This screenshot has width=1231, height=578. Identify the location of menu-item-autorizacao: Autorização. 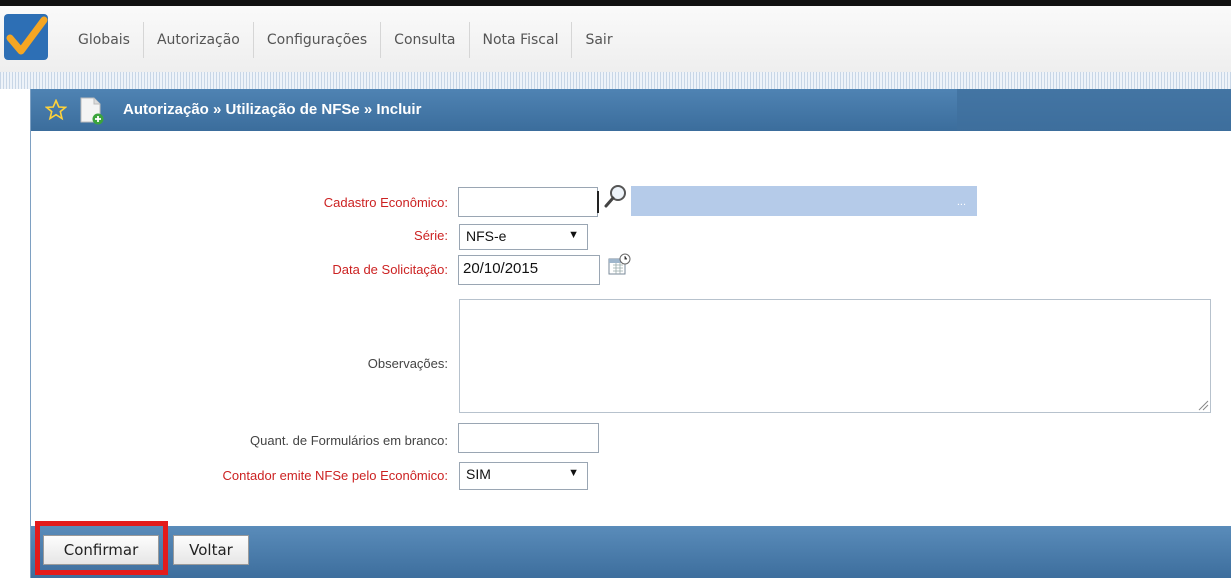
(197, 40).